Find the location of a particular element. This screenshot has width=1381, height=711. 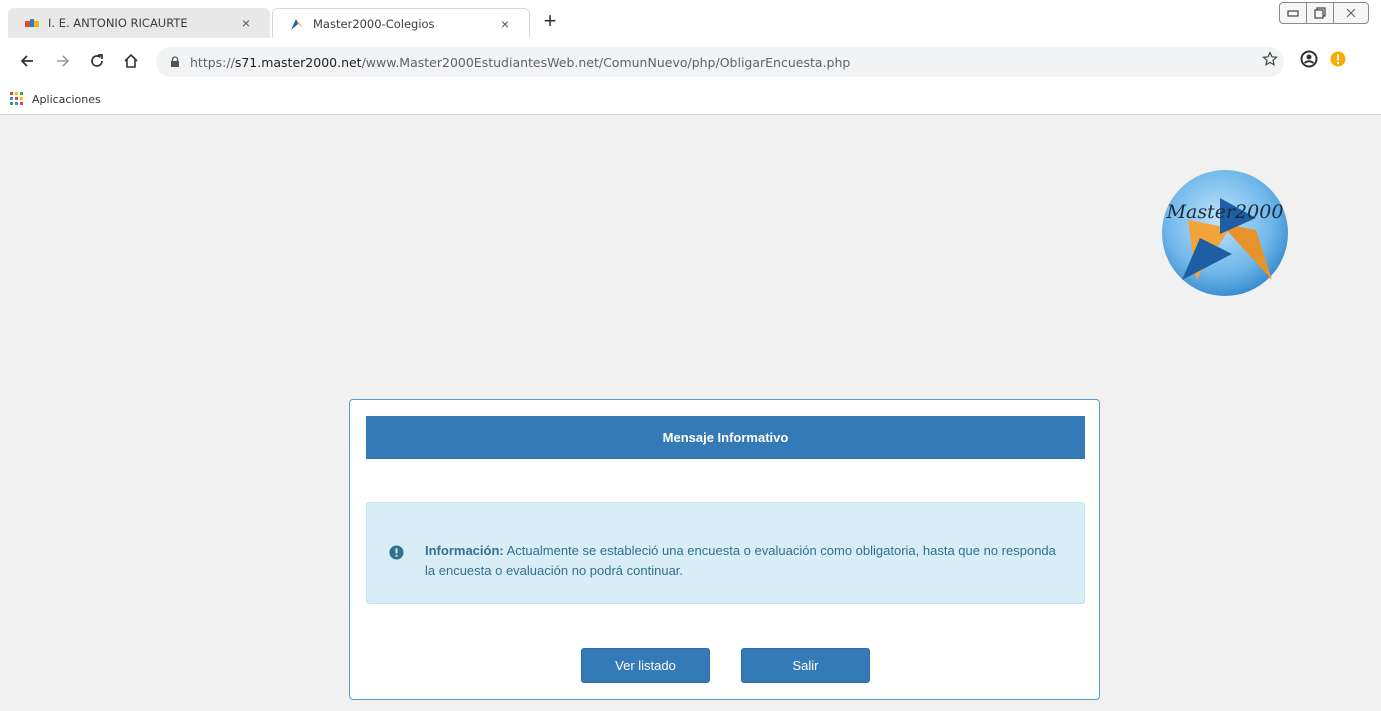

bookmarks-bar: Aplicaciones is located at coordinates (690, 99).